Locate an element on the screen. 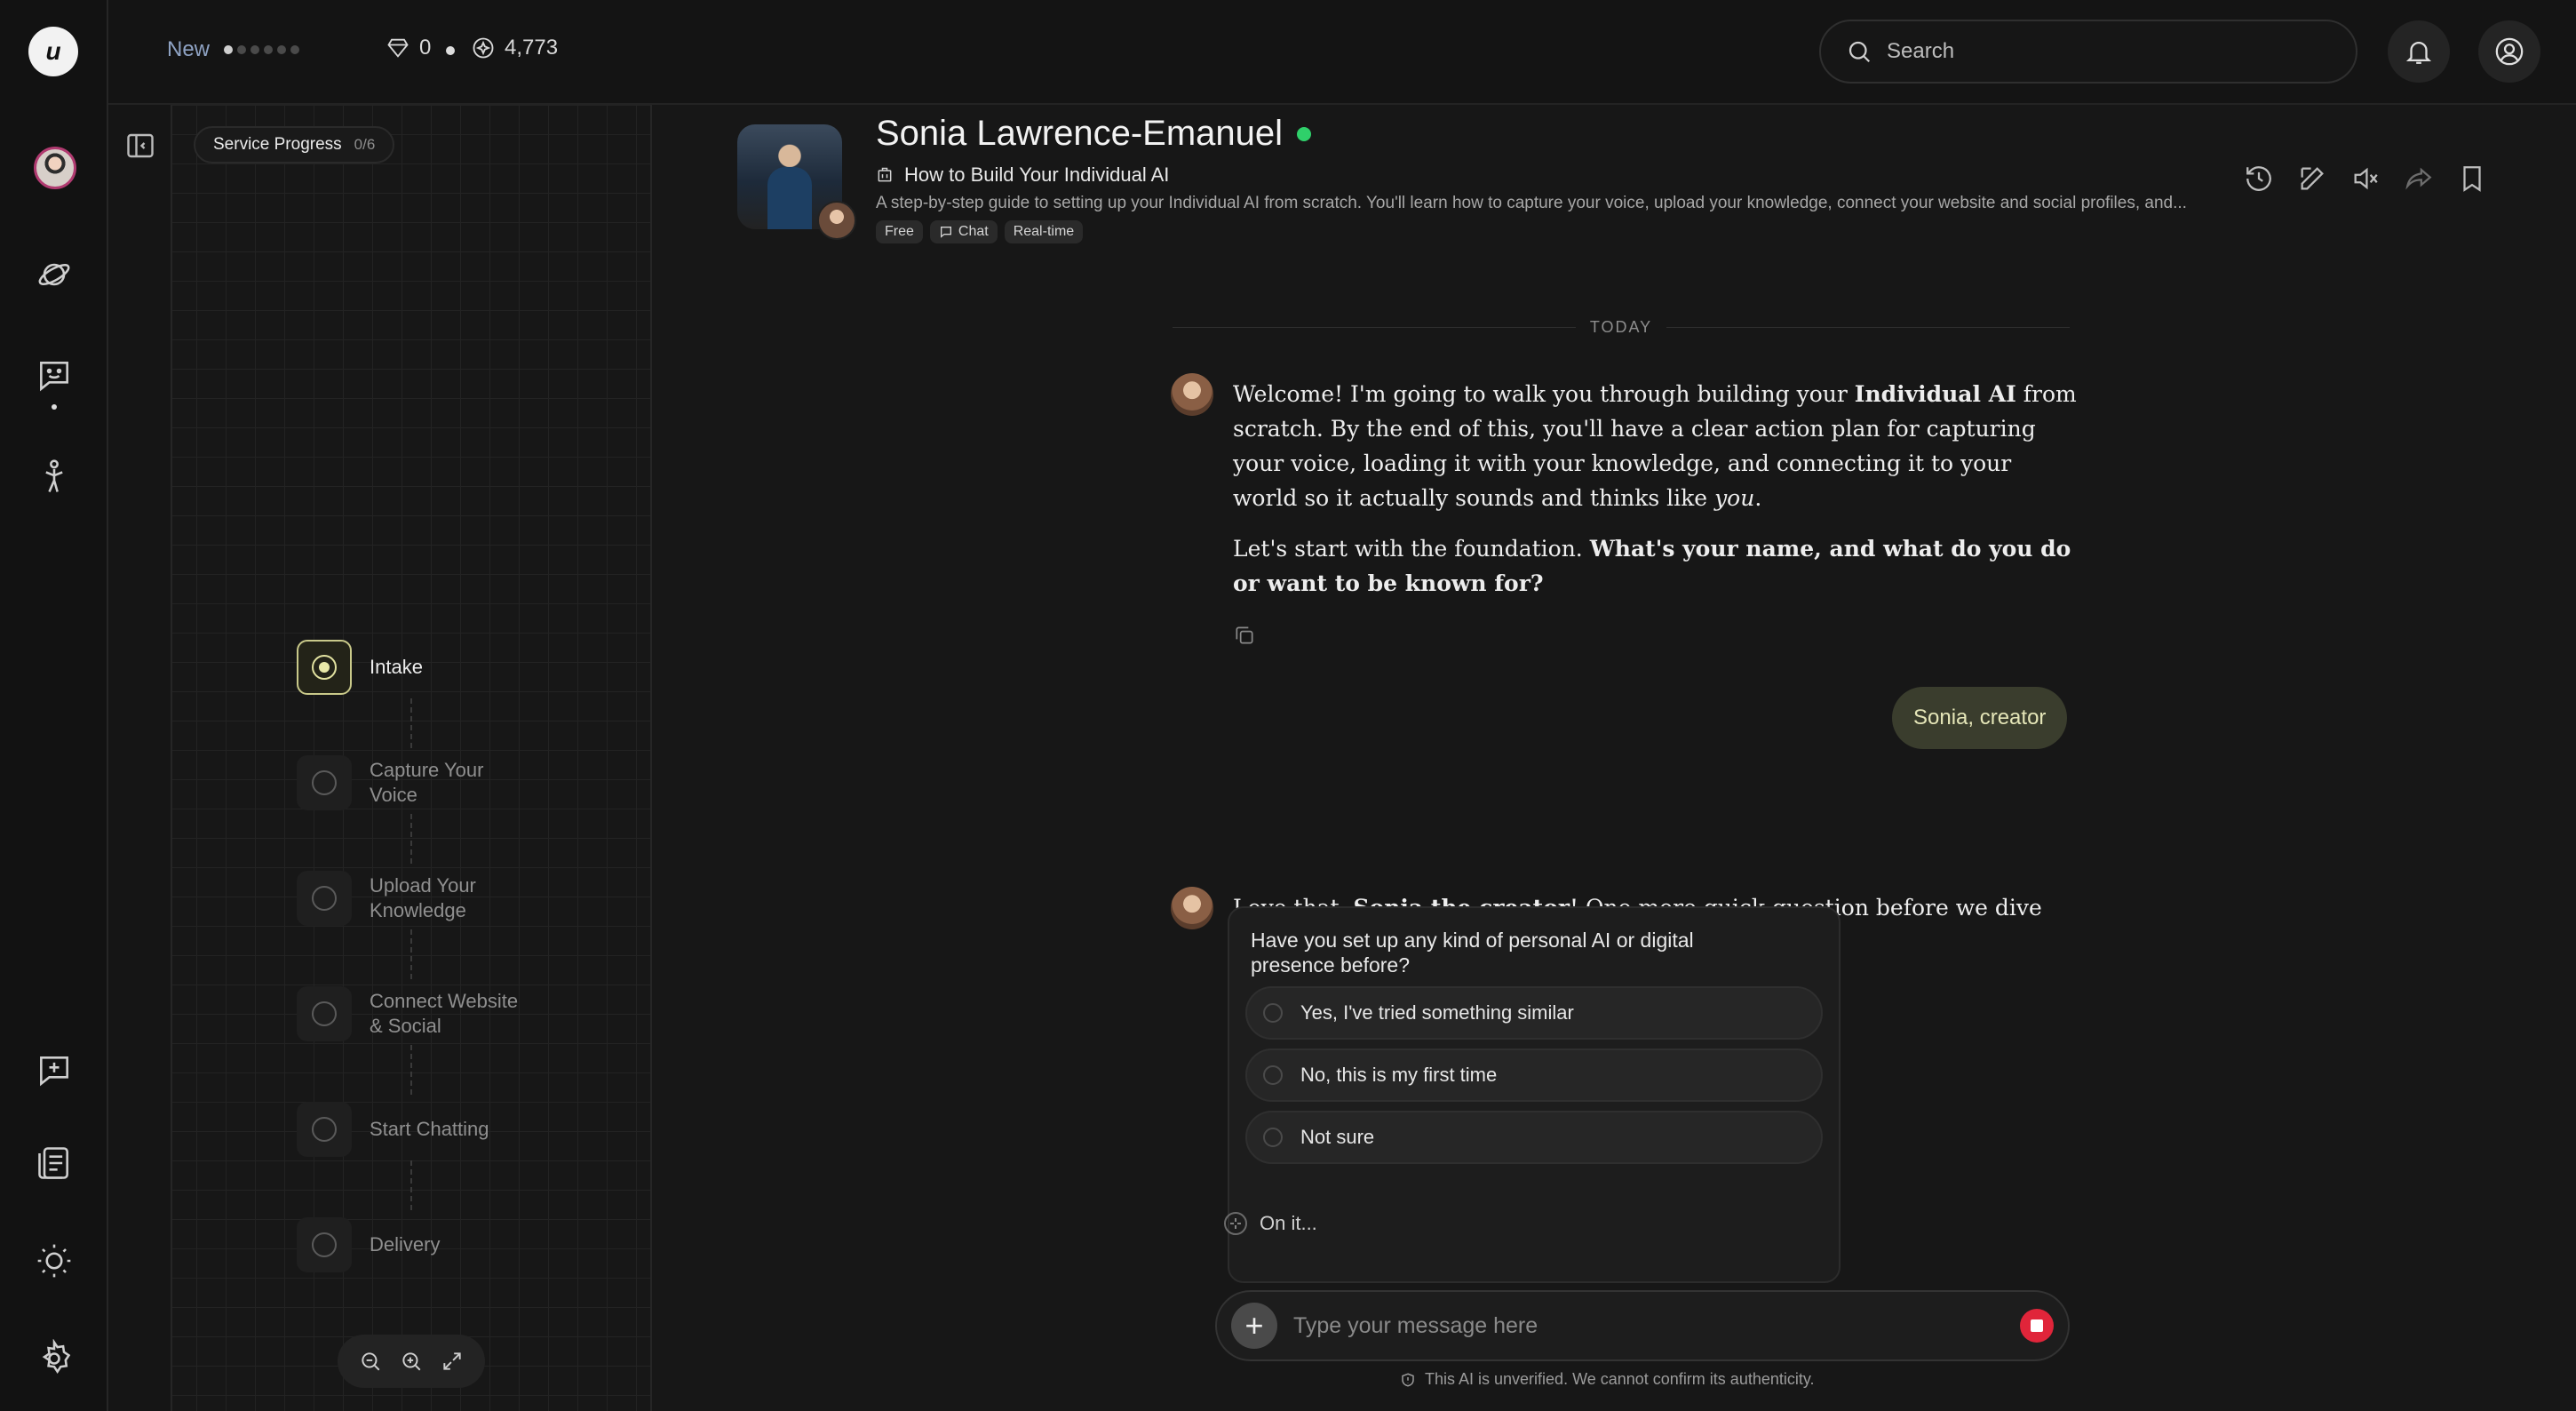  chat-bubble-icon is located at coordinates (945, 232).